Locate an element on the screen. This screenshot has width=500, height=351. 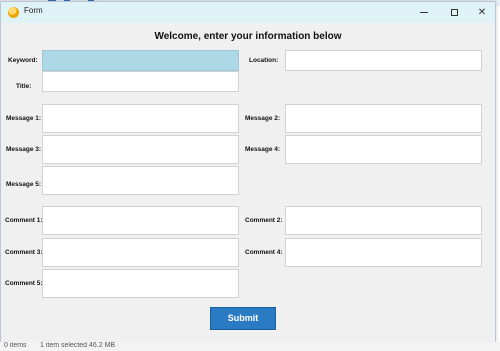
maximize-button is located at coordinates (454, 12).